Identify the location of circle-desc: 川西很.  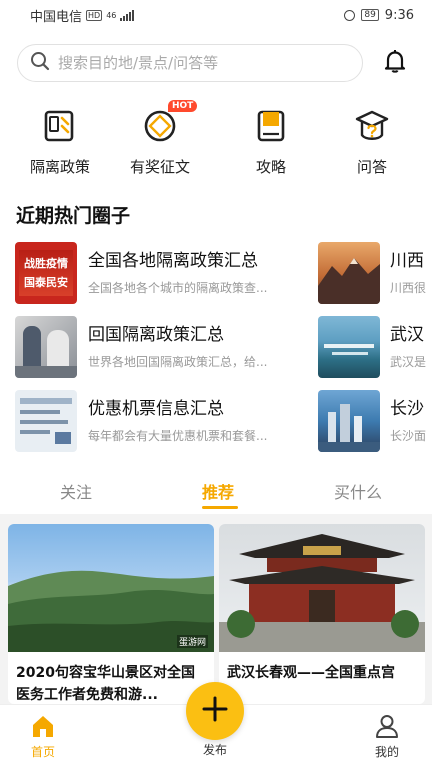
(408, 288).